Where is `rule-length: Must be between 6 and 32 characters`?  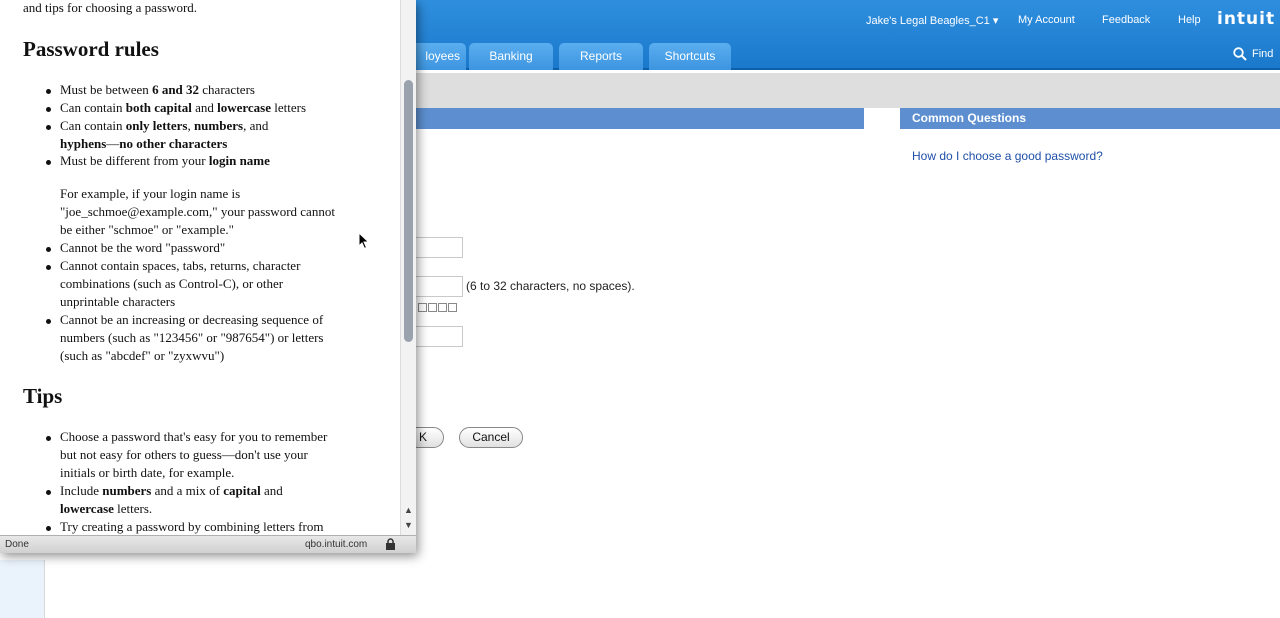 rule-length: Must be between 6 and 32 characters is located at coordinates (157, 89).